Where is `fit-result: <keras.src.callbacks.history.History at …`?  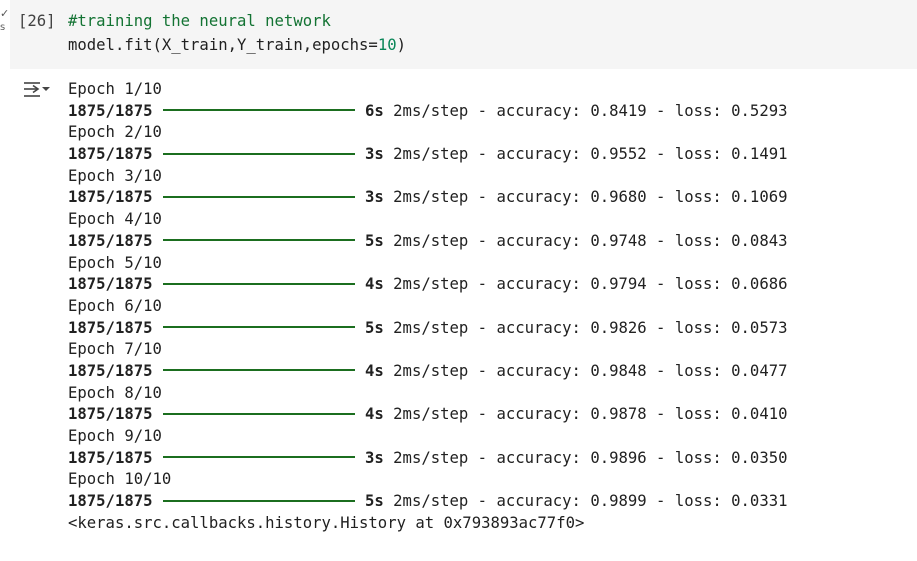 fit-result: <keras.src.callbacks.history.History at … is located at coordinates (326, 522).